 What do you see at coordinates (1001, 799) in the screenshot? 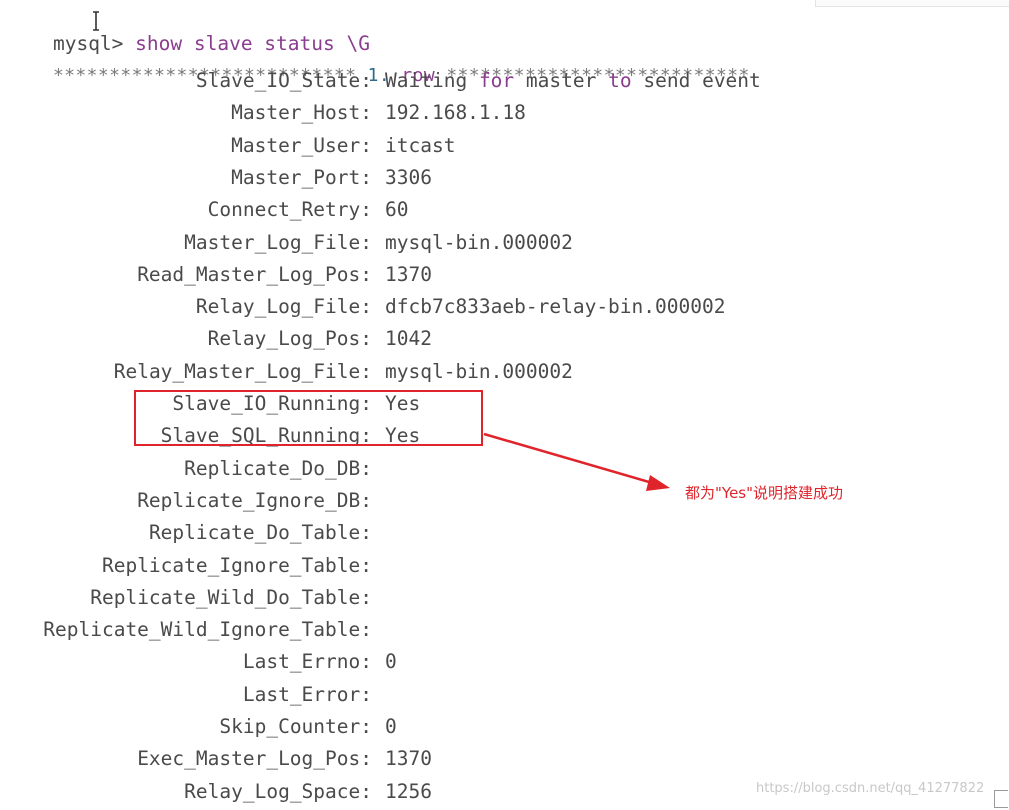
I see `corner-widget-icon` at bounding box center [1001, 799].